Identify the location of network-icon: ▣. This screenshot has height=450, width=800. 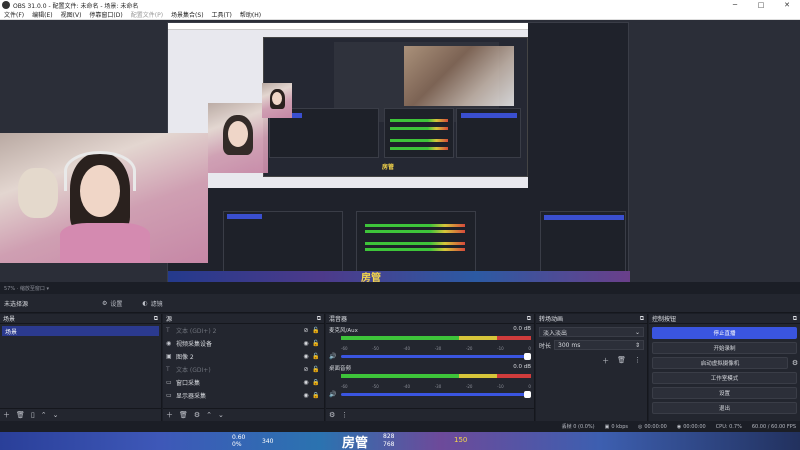
(607, 426).